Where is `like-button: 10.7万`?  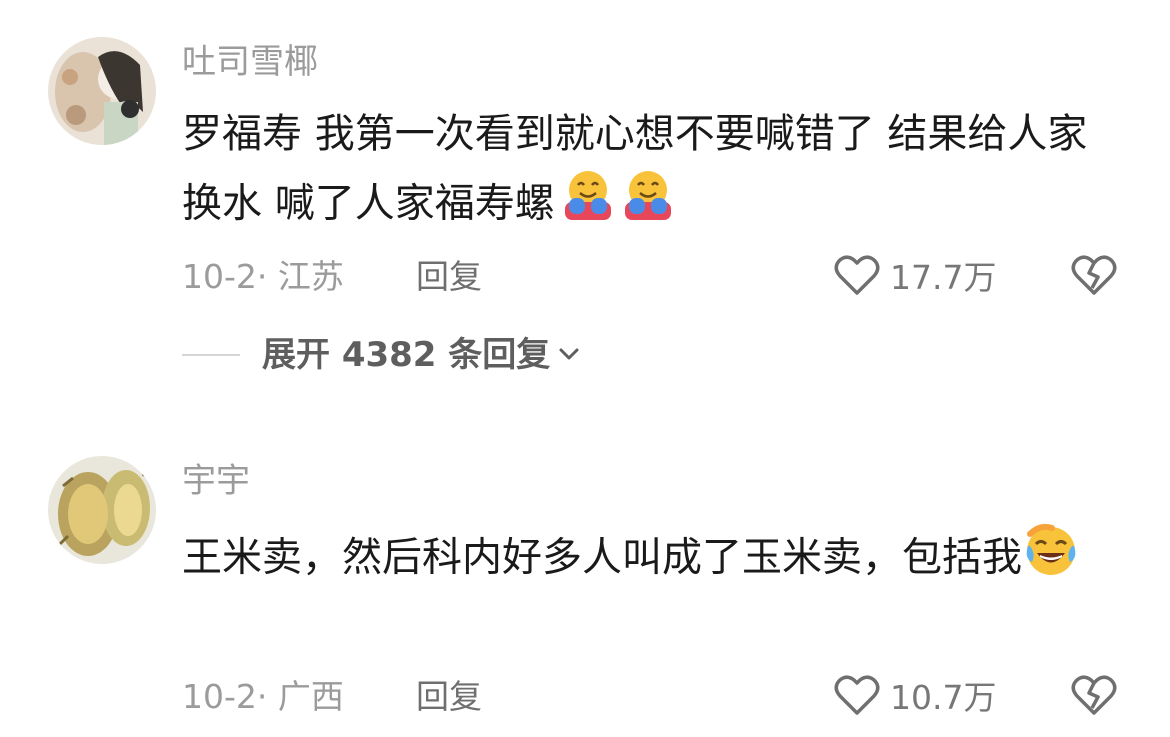
like-button: 10.7万 is located at coordinates (915, 697).